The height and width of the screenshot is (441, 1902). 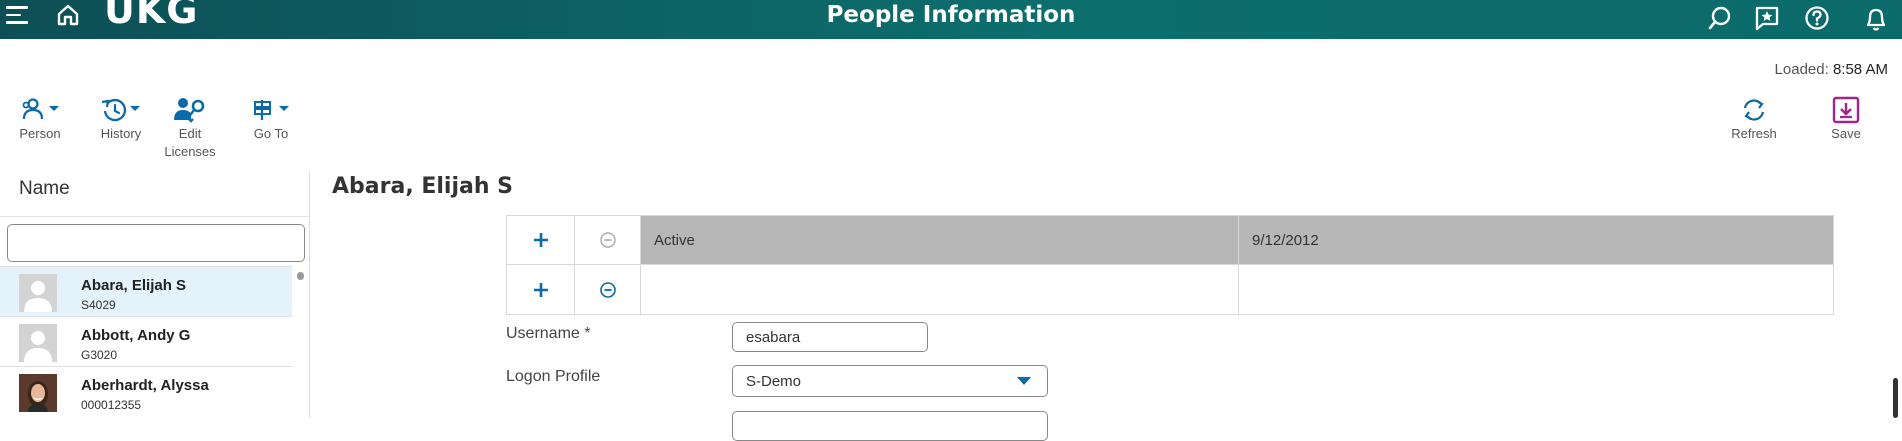 What do you see at coordinates (940, 289) in the screenshot?
I see `status-cell` at bounding box center [940, 289].